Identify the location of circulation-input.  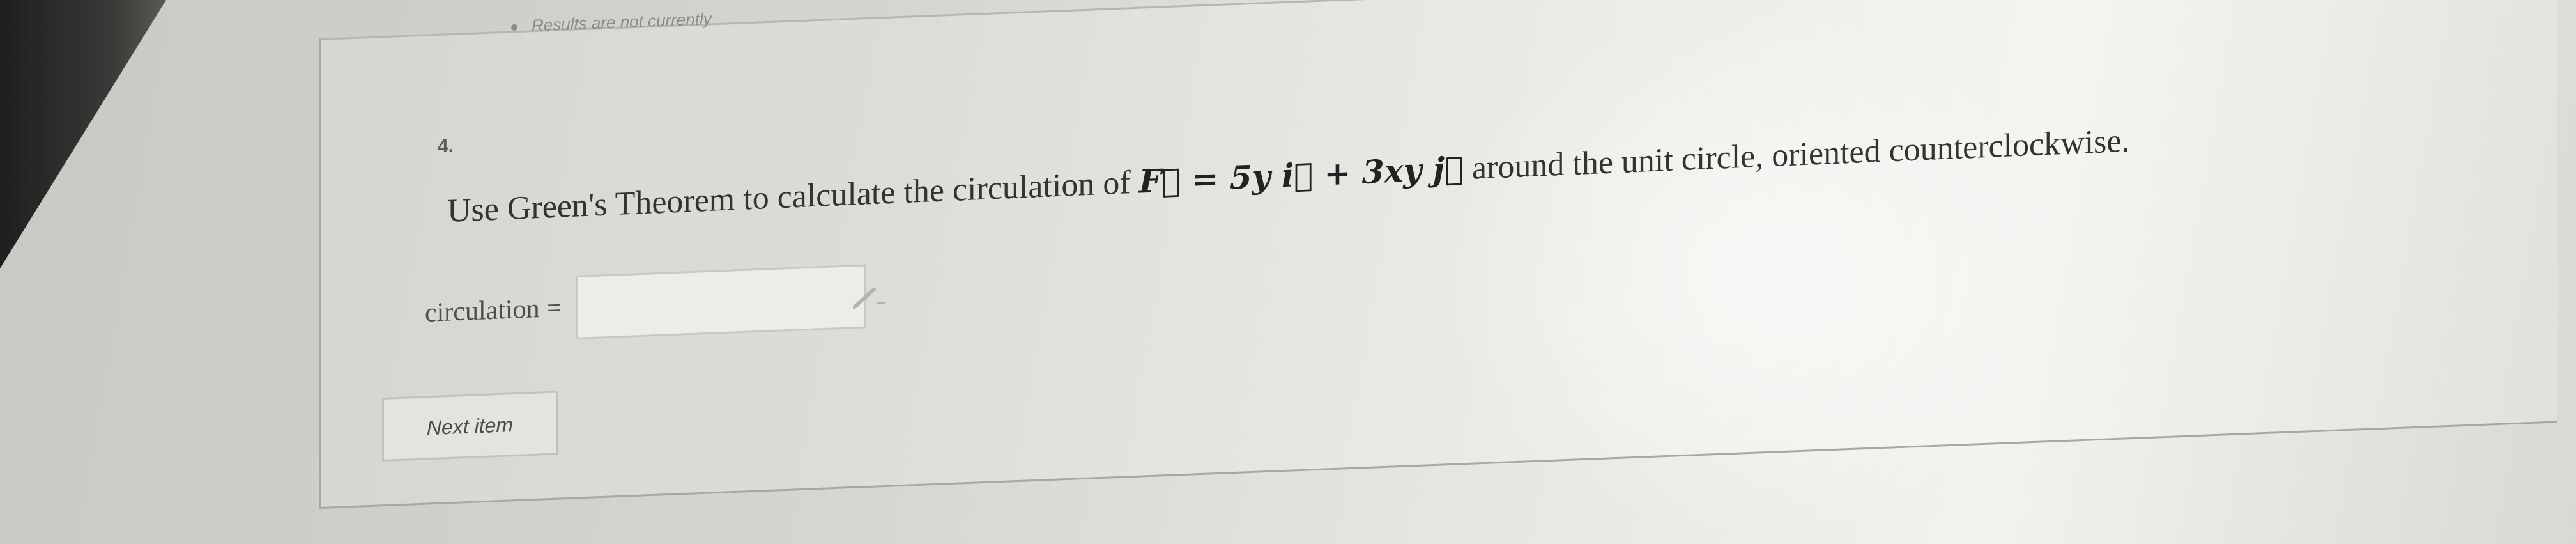
(720, 301).